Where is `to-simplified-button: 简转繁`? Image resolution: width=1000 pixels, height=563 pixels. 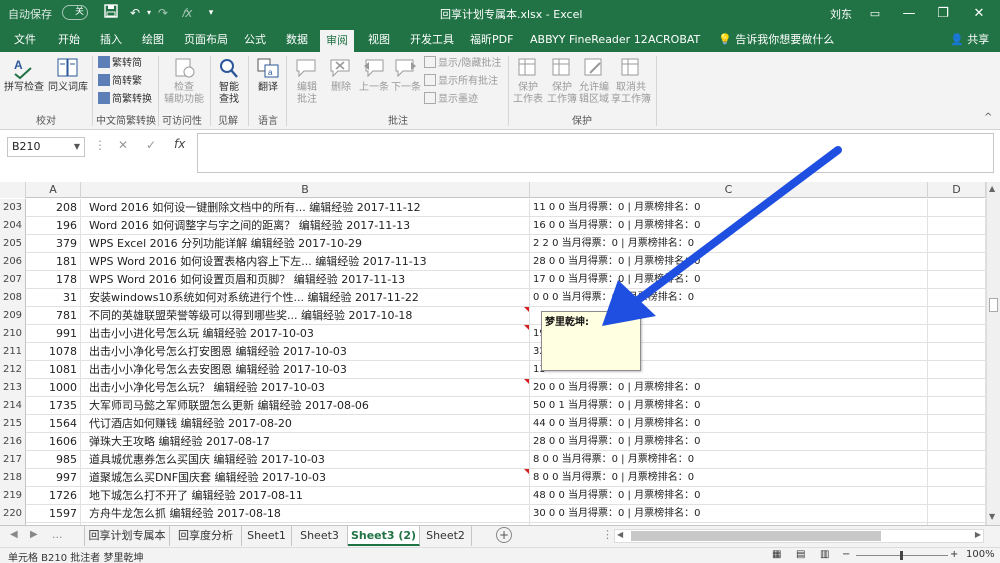 to-simplified-button: 简转繁 is located at coordinates (120, 82).